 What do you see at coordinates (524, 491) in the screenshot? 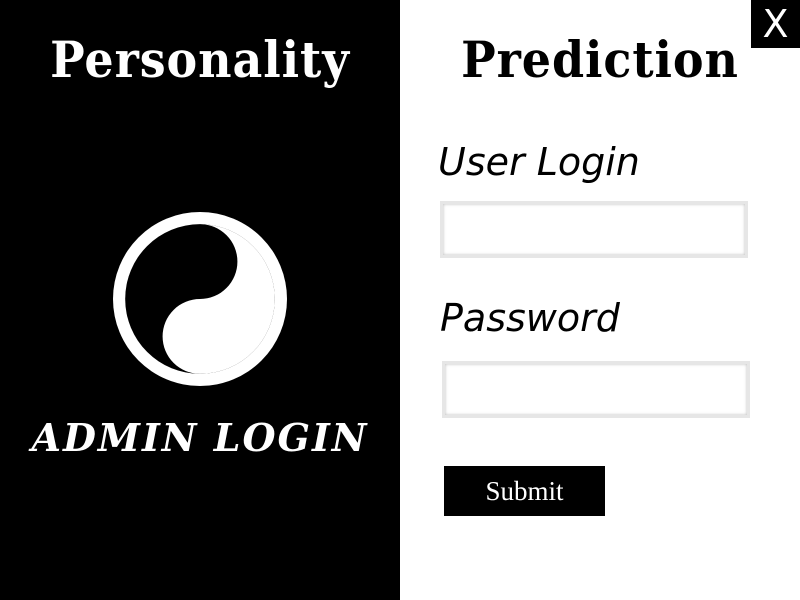
I see `submit-button: Submit` at bounding box center [524, 491].